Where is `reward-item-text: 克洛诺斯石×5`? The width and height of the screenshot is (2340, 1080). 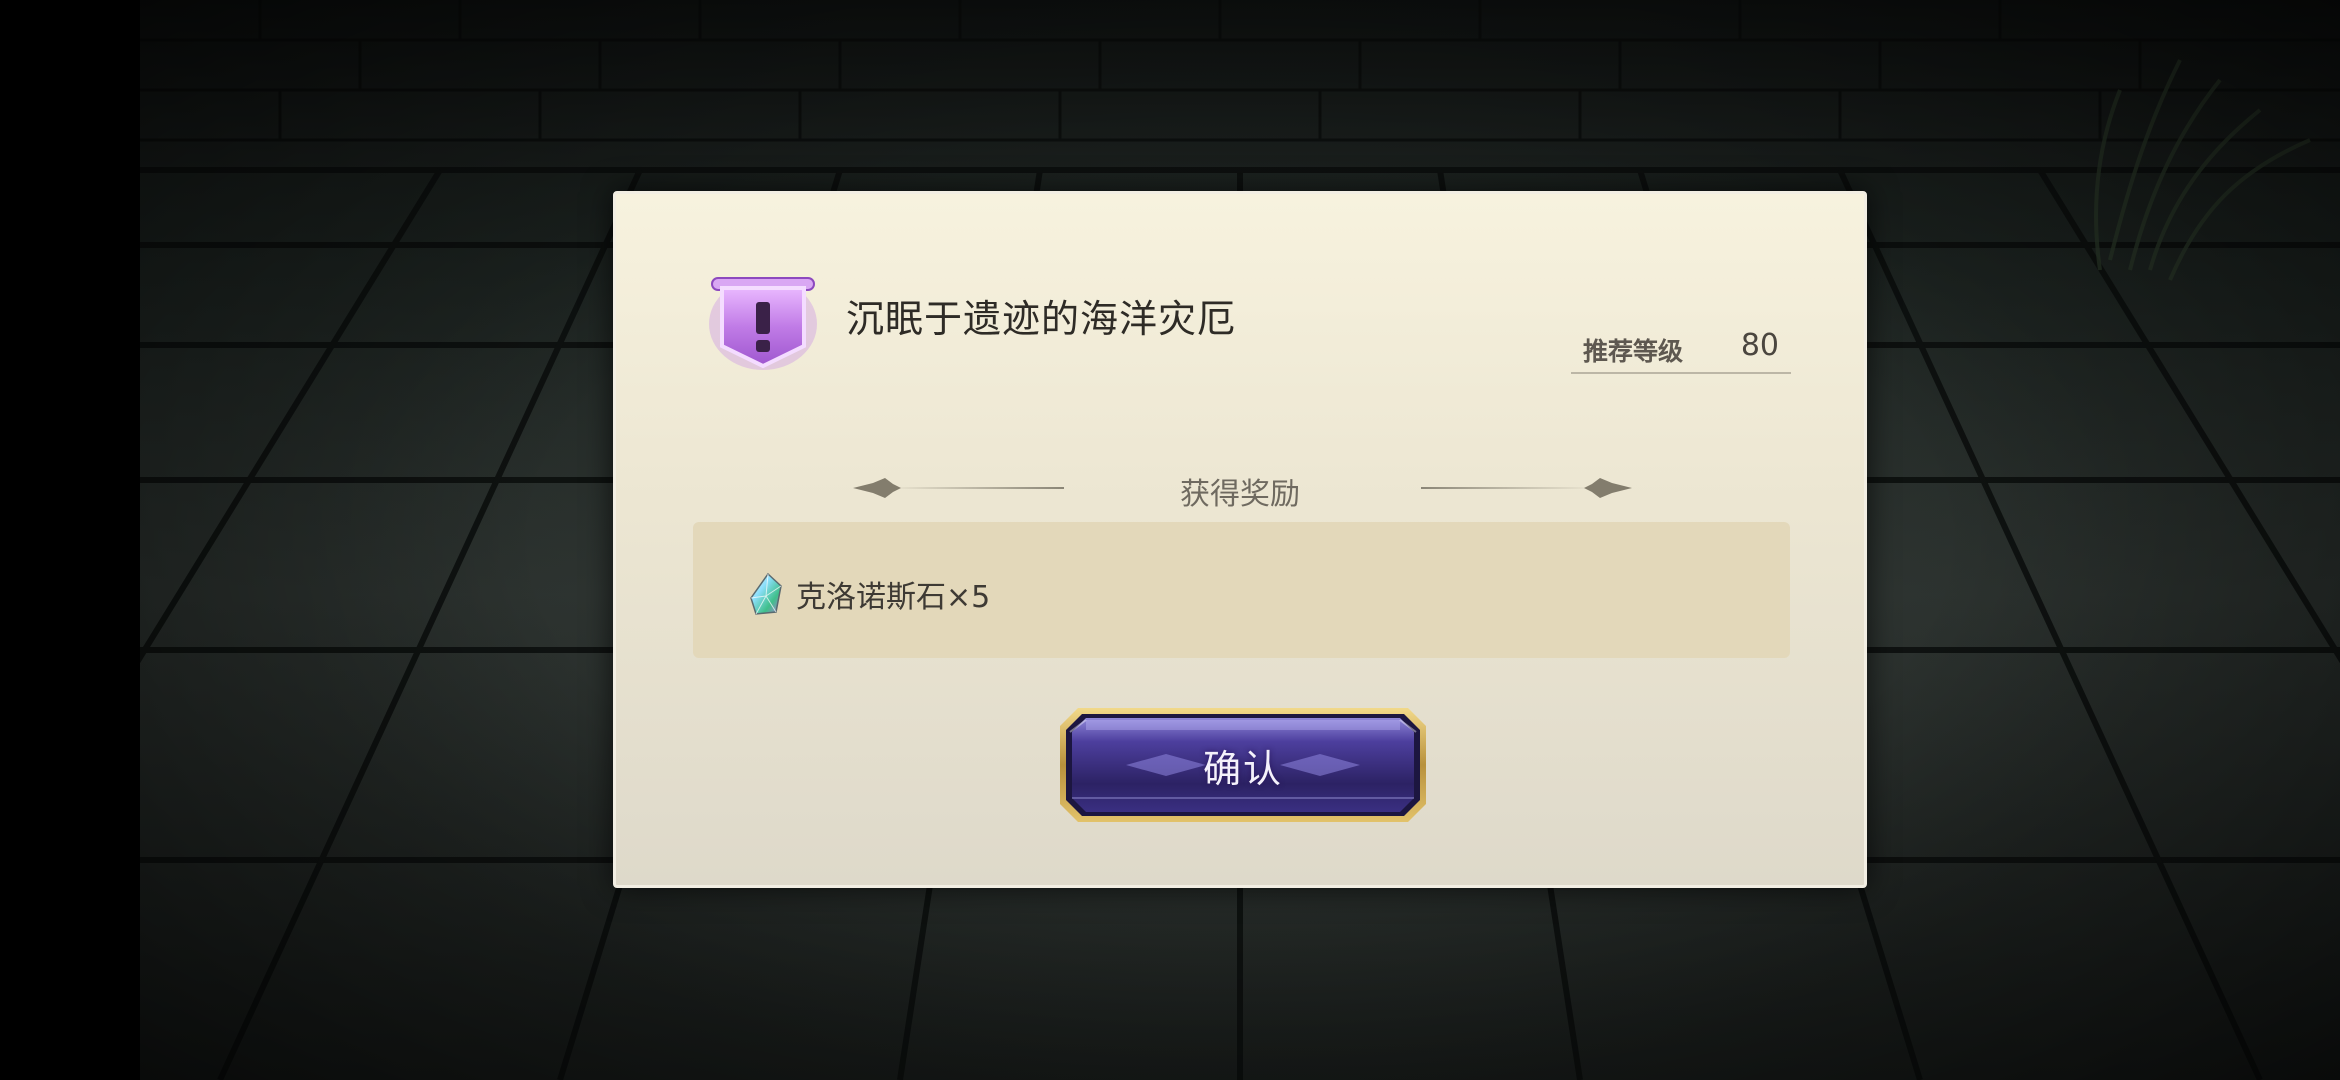 reward-item-text: 克洛诺斯石×5 is located at coordinates (893, 597).